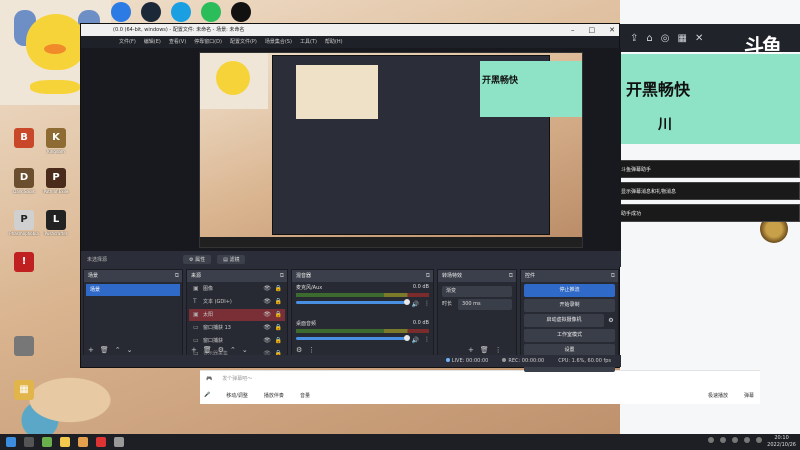 The height and width of the screenshot is (450, 800). Describe the element at coordinates (11, 442) in the screenshot. I see `start-icon` at that location.